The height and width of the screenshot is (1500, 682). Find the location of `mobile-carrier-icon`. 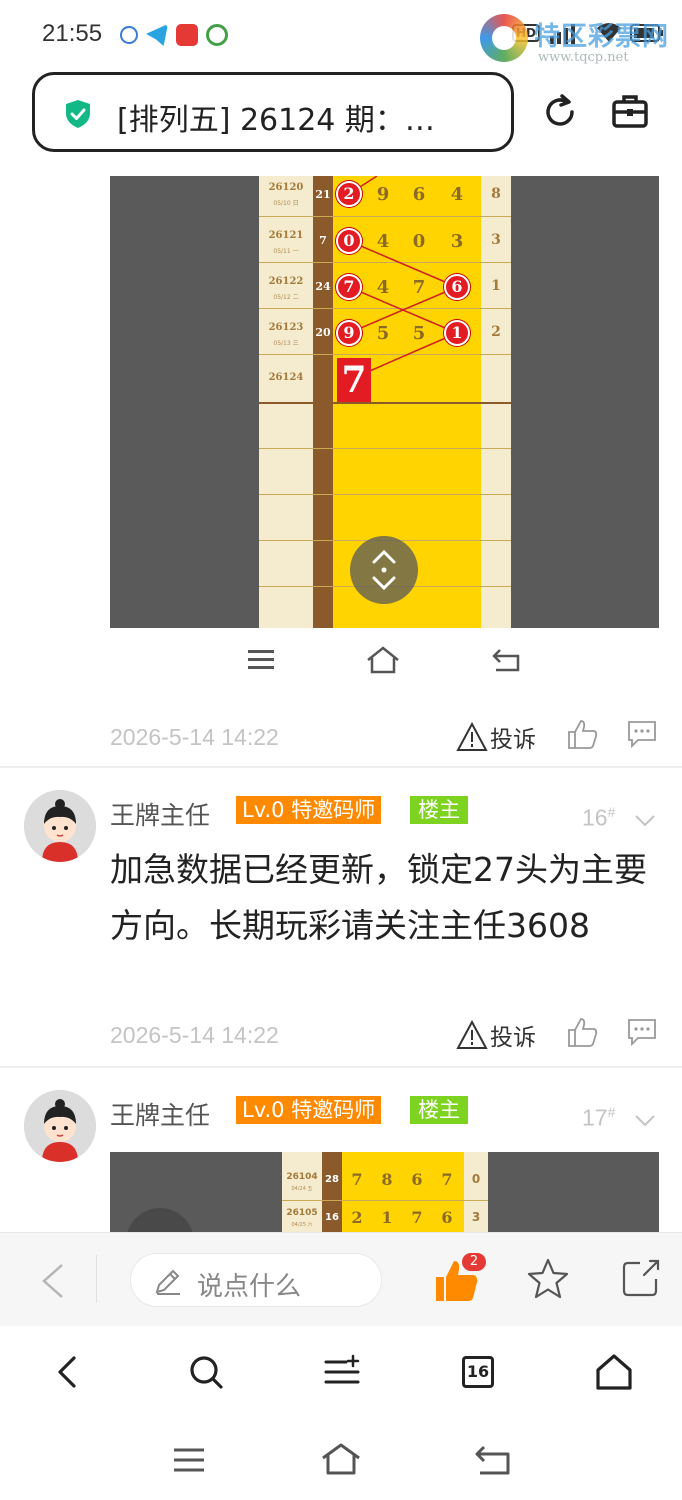

mobile-carrier-icon is located at coordinates (217, 35).